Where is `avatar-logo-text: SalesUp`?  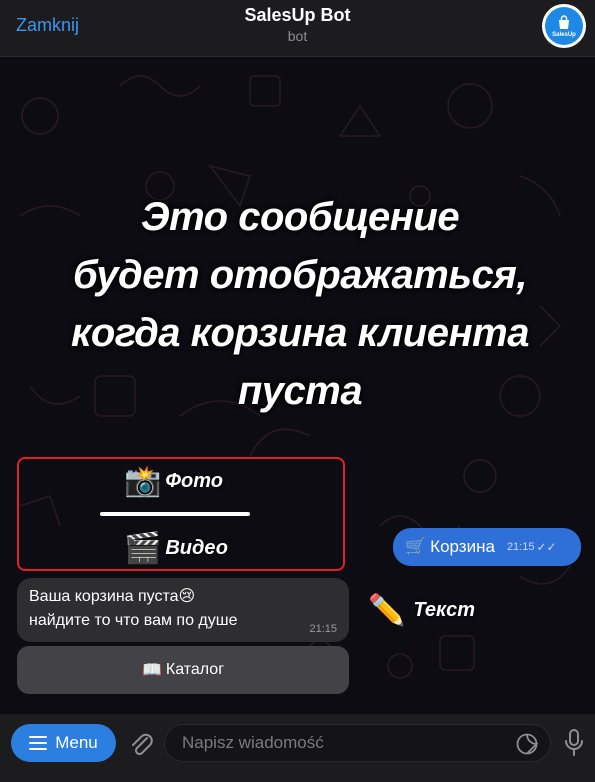
avatar-logo-text: SalesUp is located at coordinates (564, 34).